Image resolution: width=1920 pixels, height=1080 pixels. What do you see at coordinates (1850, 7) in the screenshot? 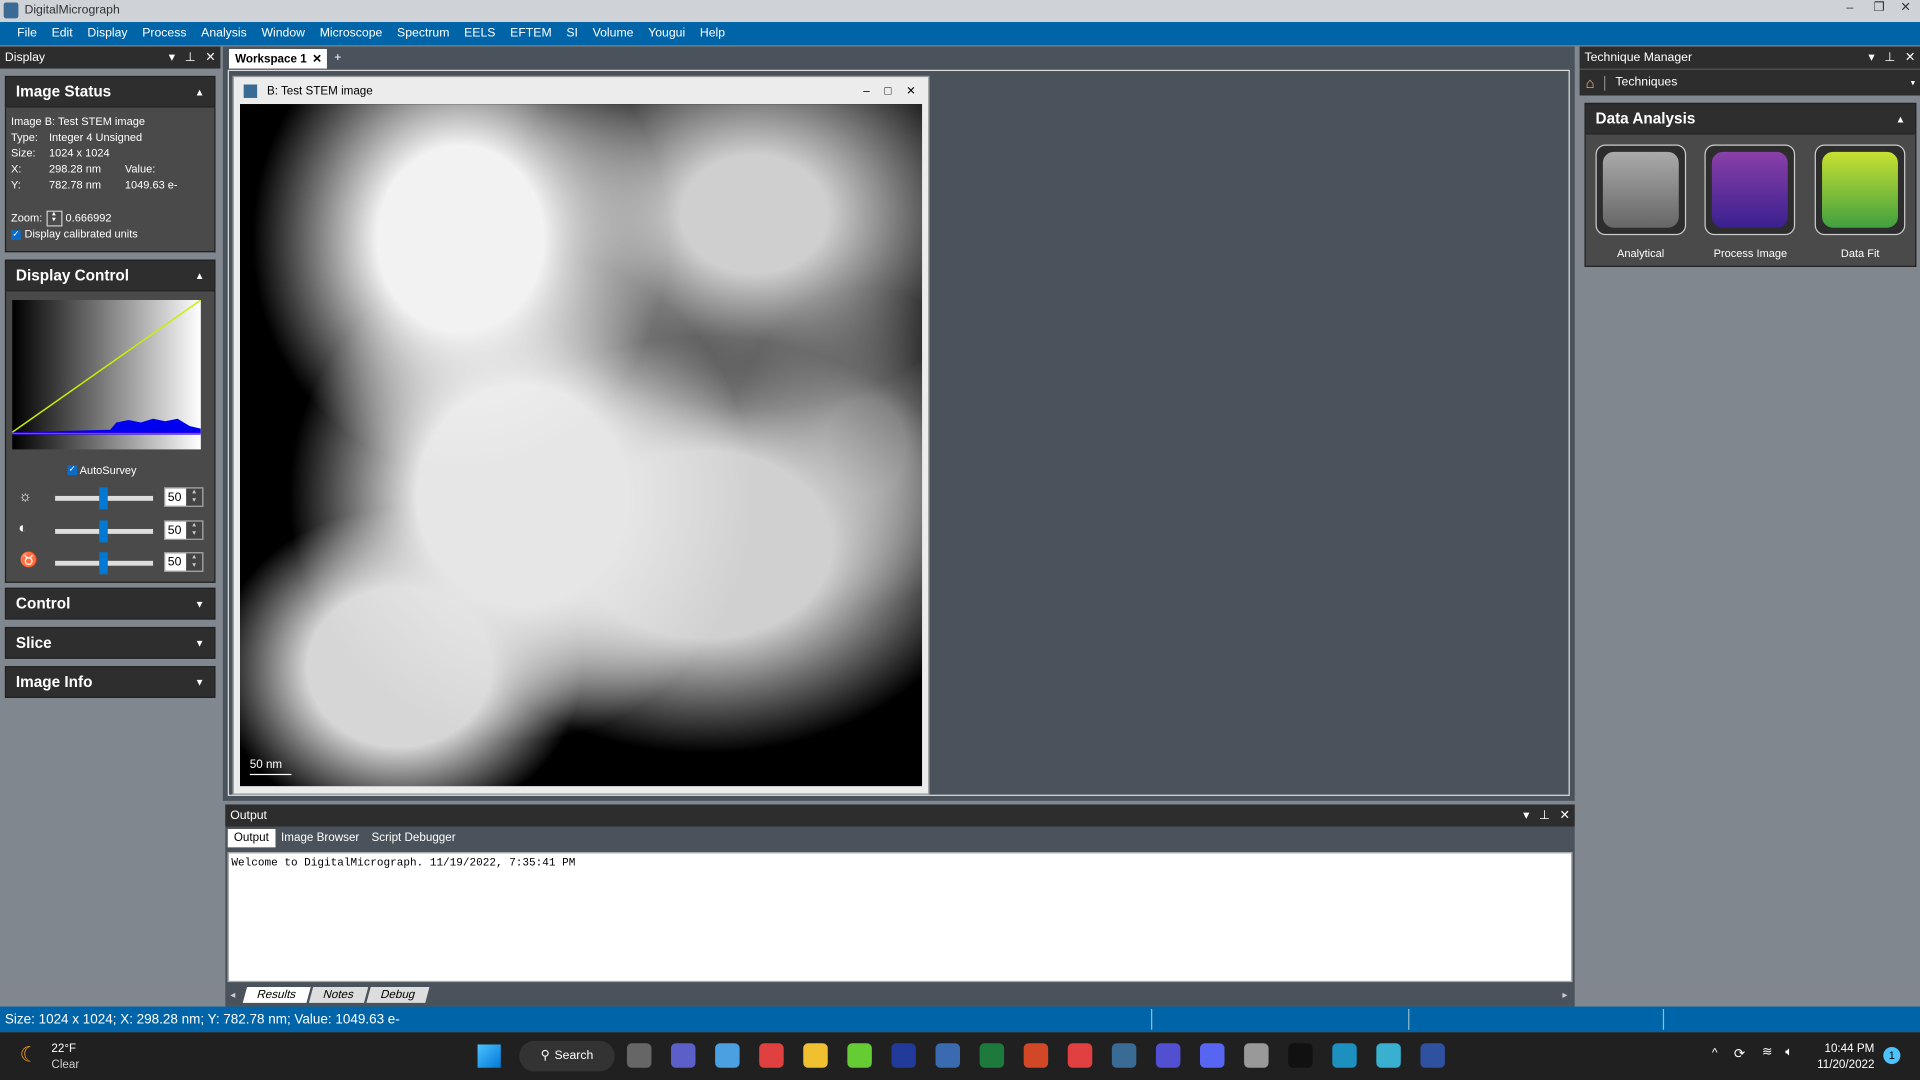
I see `minimize-button: –` at bounding box center [1850, 7].